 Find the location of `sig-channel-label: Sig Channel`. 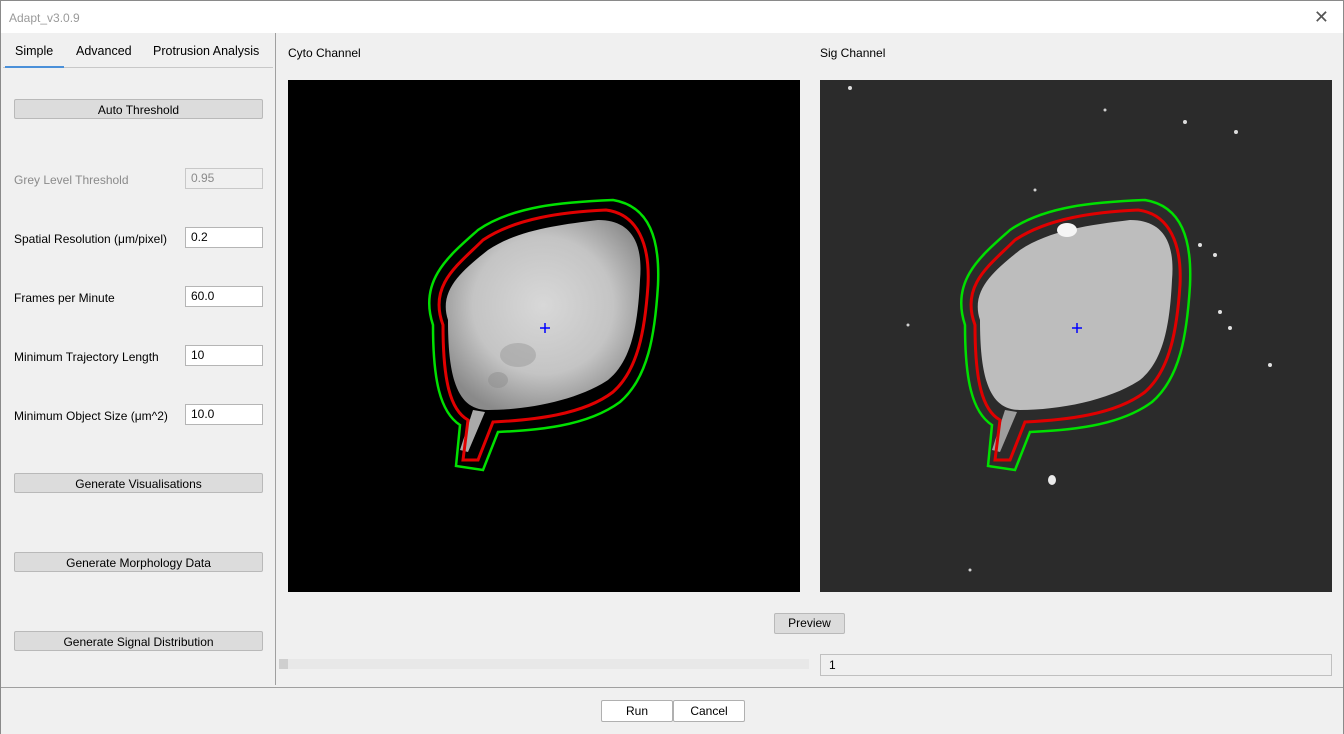

sig-channel-label: Sig Channel is located at coordinates (853, 53).